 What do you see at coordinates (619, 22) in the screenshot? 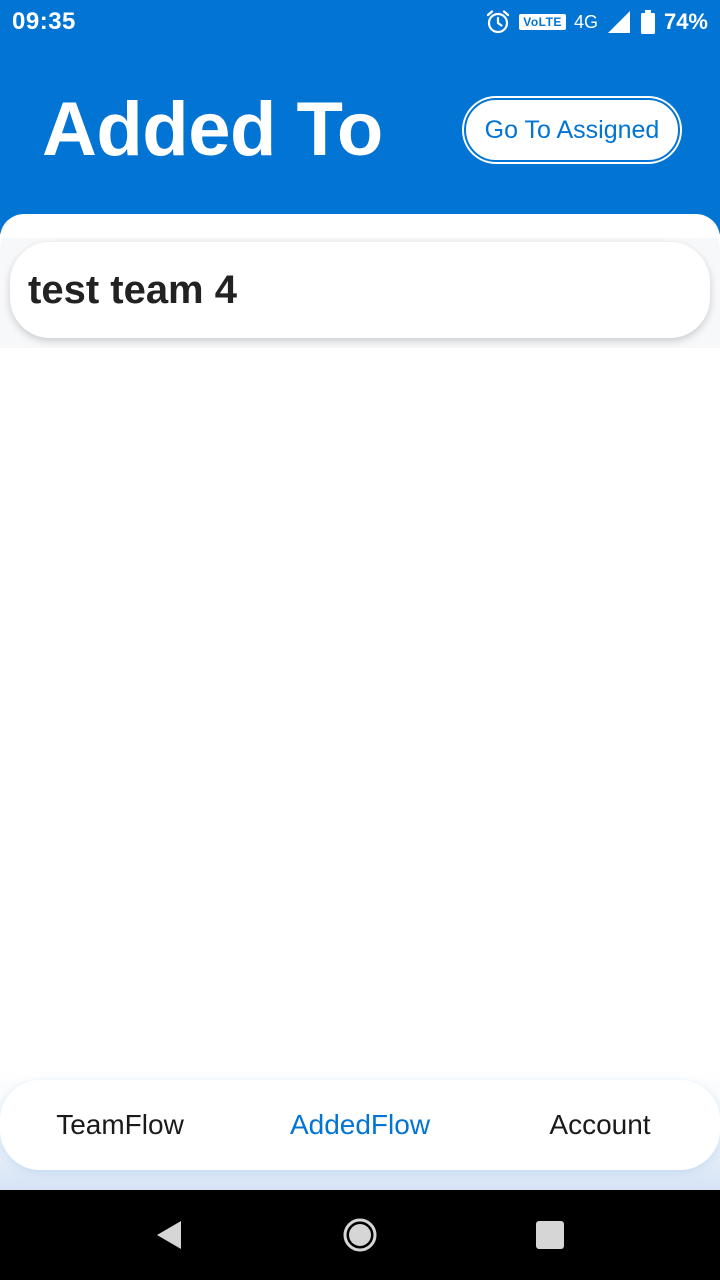
I see `signal-icon` at bounding box center [619, 22].